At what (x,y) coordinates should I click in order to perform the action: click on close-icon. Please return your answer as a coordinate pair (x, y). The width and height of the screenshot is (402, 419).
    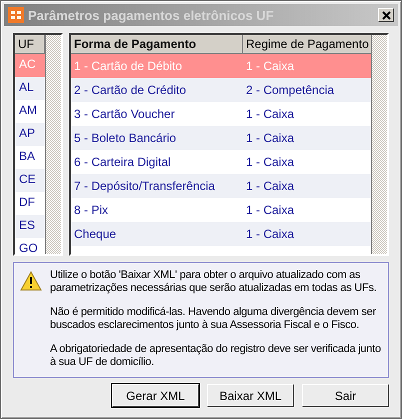
    Looking at the image, I should click on (386, 15).